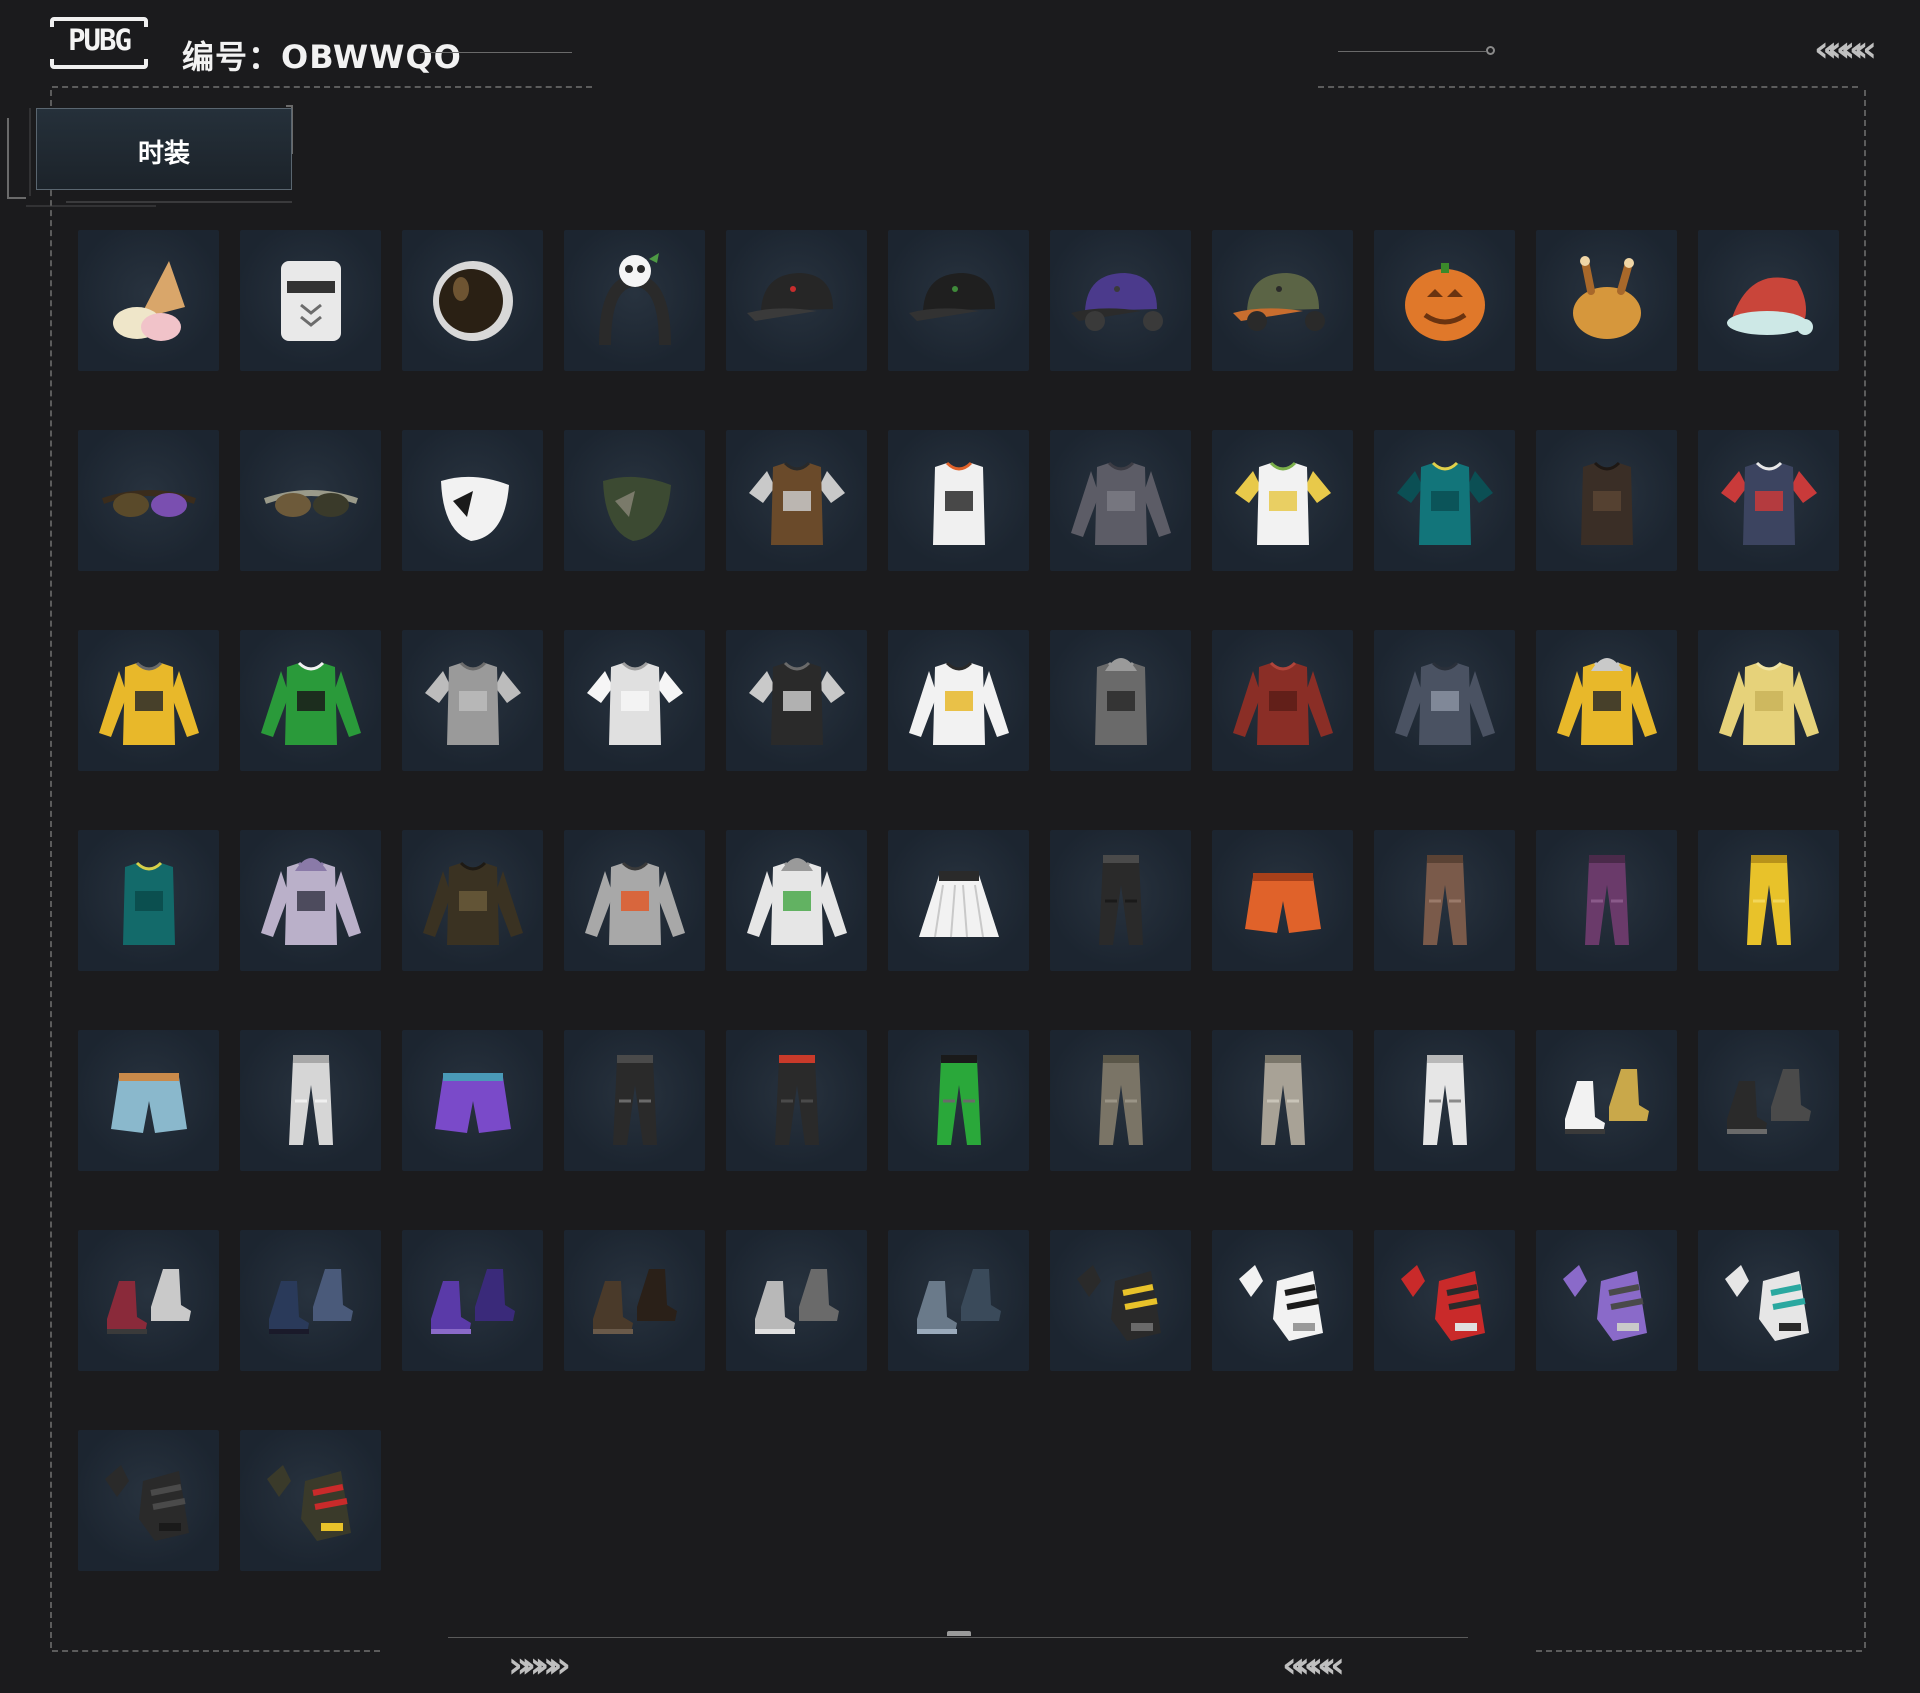 Image resolution: width=1920 pixels, height=1693 pixels. I want to click on roast-chicken-hat-icon, so click(1606, 297).